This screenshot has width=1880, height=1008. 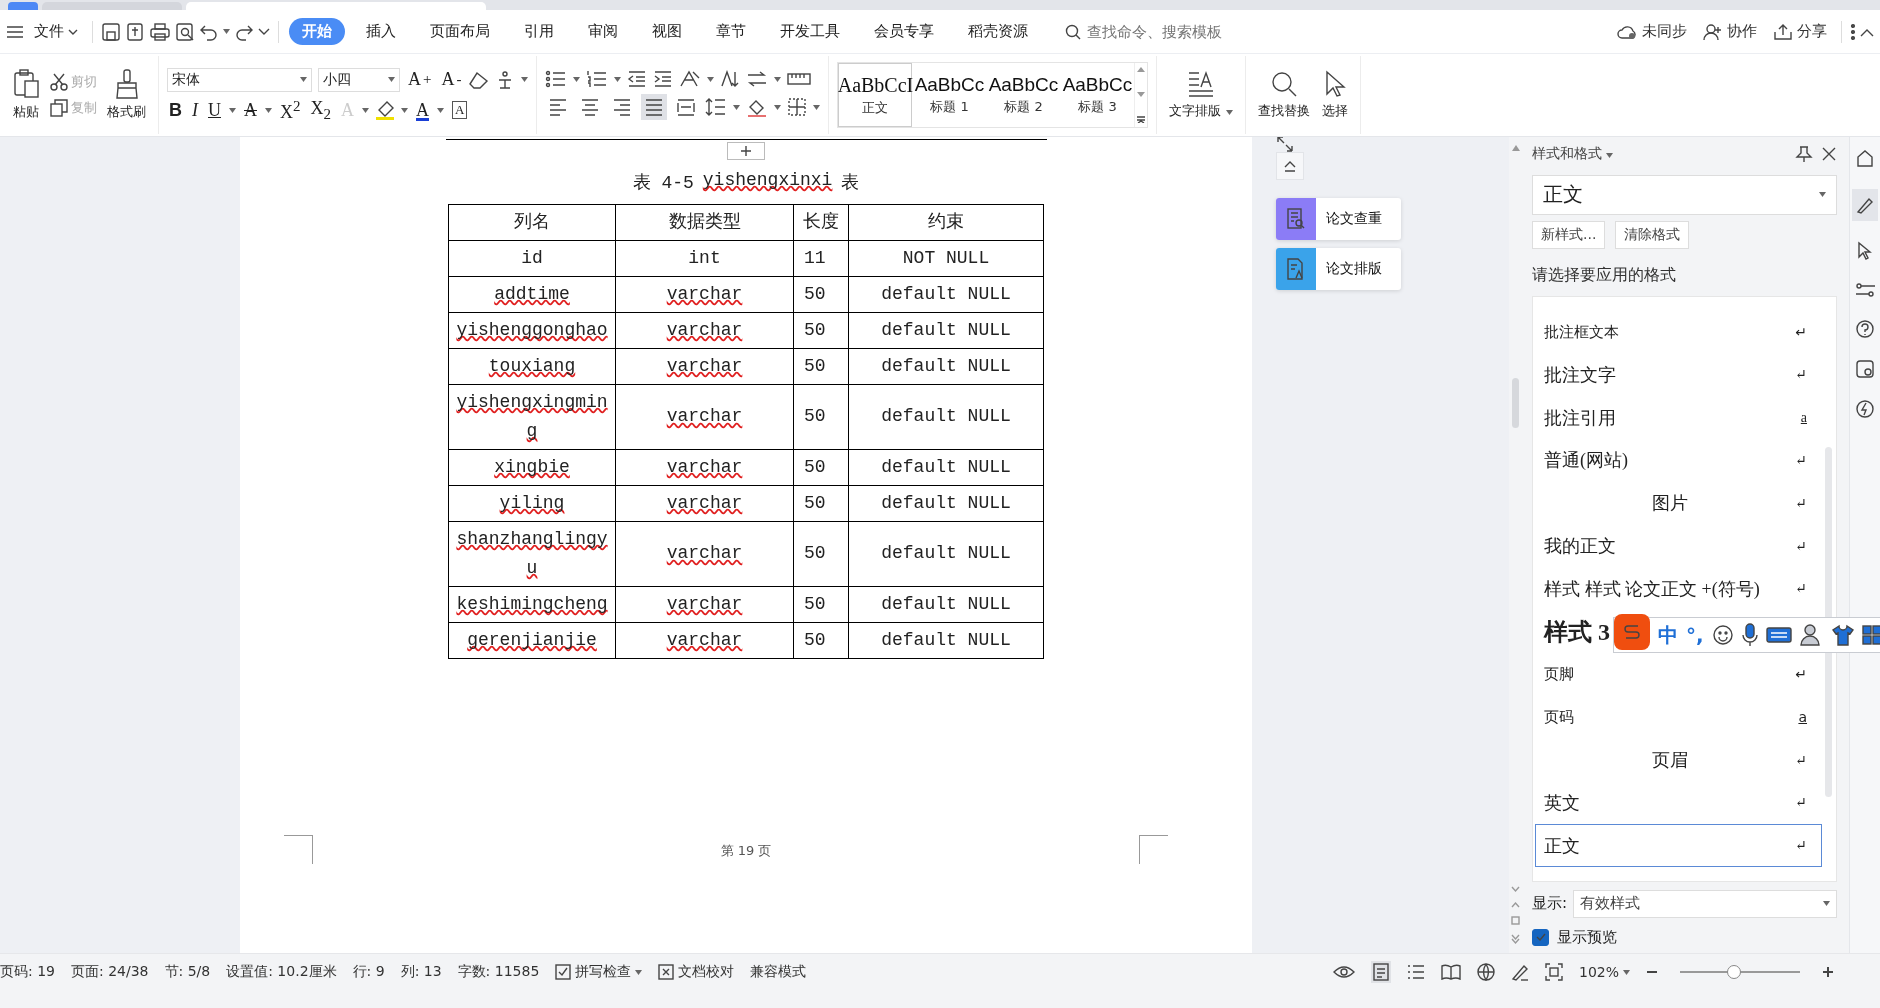 What do you see at coordinates (998, 32) in the screenshot?
I see `ribbon-tab: 稻壳资源` at bounding box center [998, 32].